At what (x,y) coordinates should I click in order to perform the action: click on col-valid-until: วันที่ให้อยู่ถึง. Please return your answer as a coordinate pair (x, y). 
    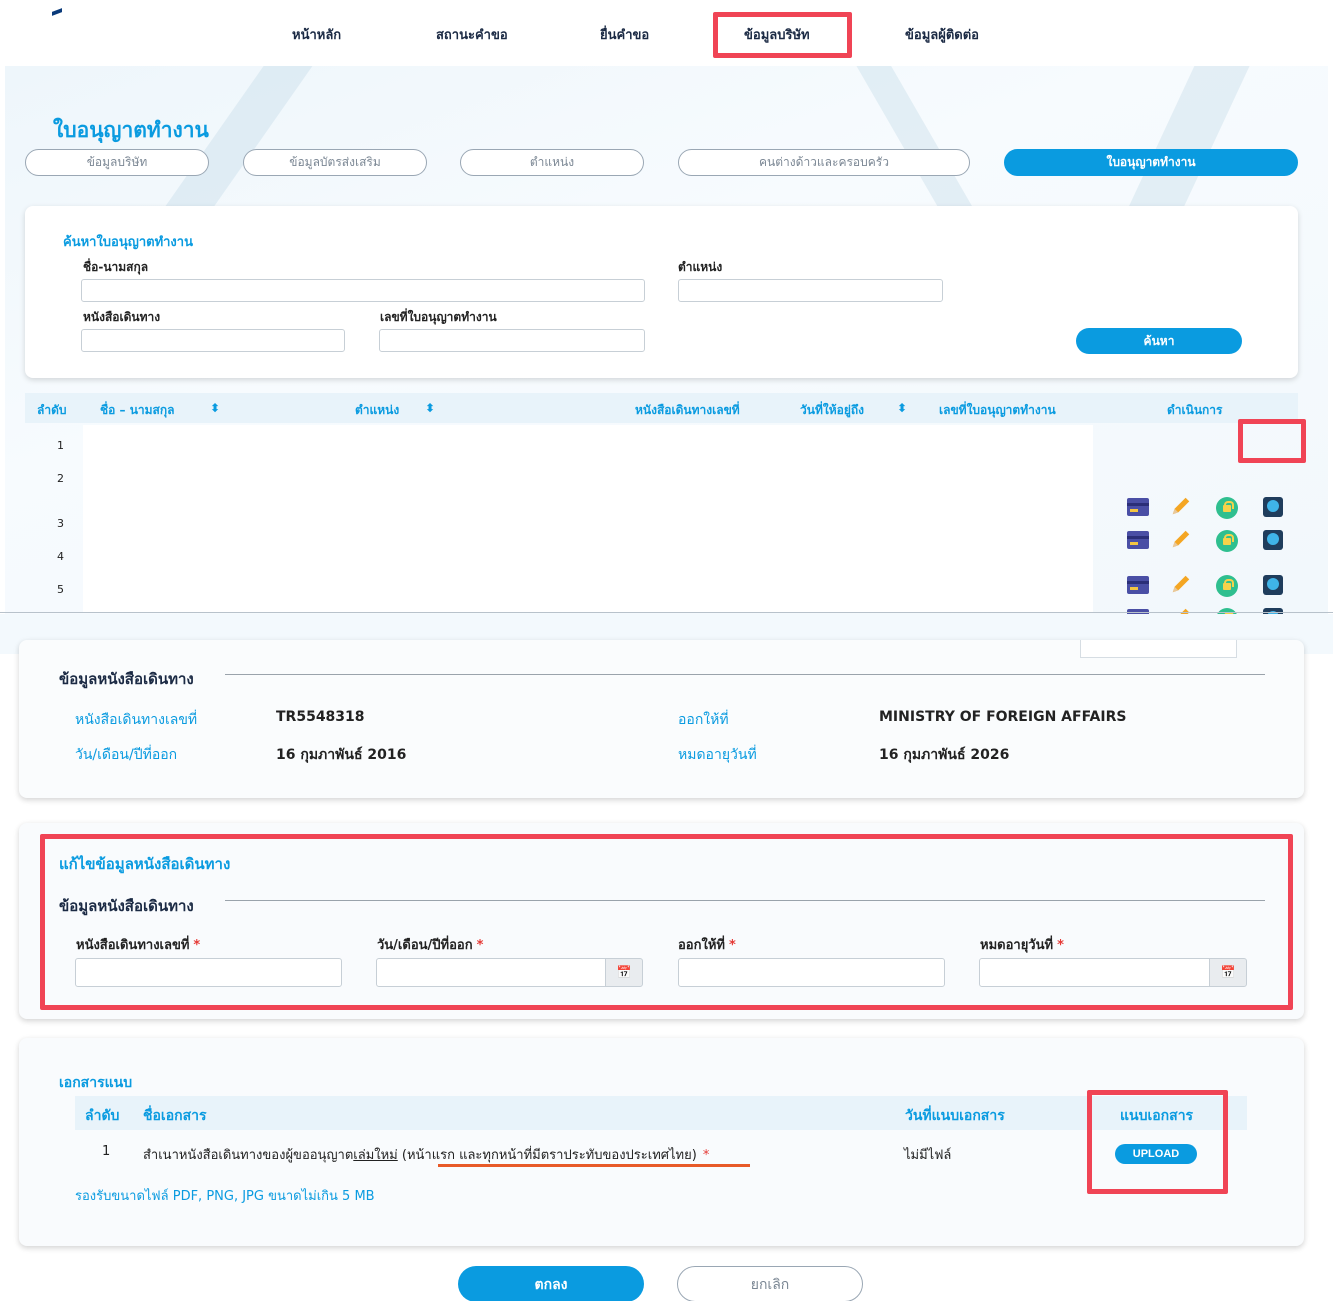
    Looking at the image, I should click on (832, 410).